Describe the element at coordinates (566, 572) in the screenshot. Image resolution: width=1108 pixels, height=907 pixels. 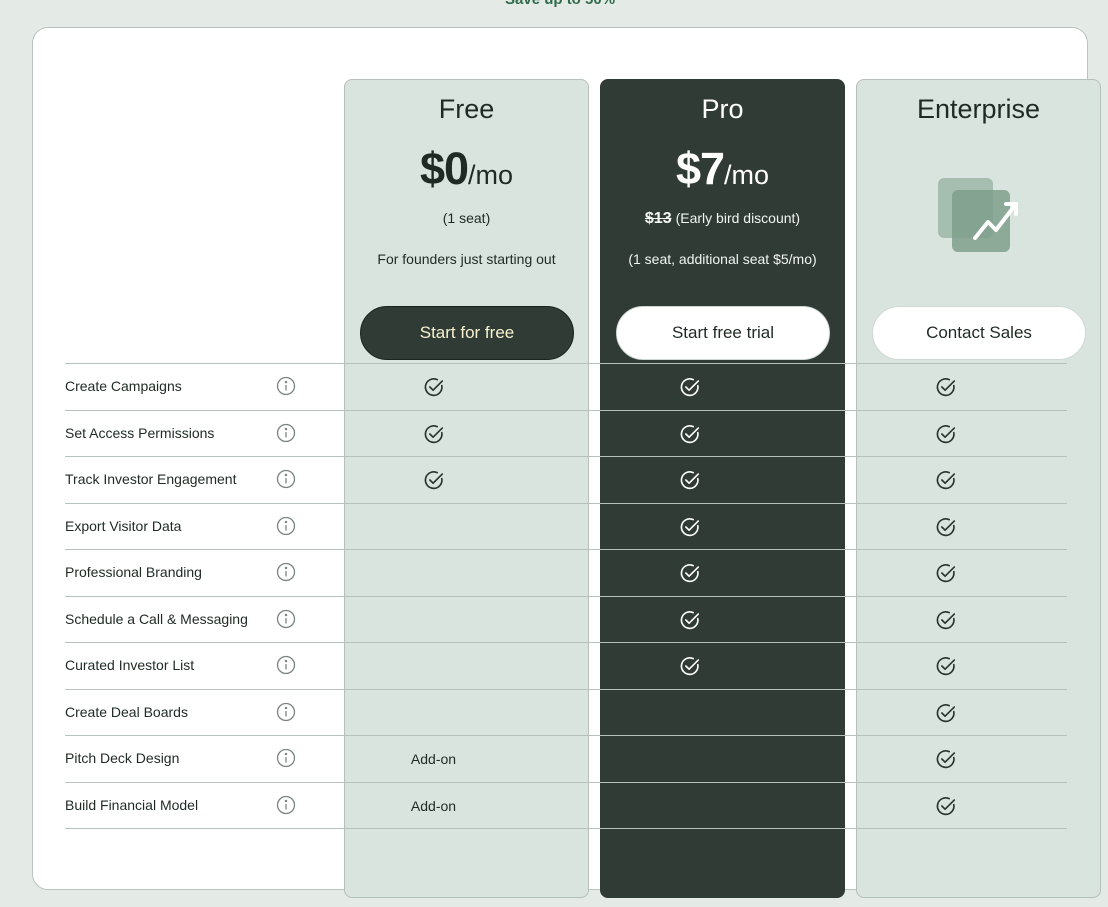
I see `feature-row: Professional Branding` at that location.